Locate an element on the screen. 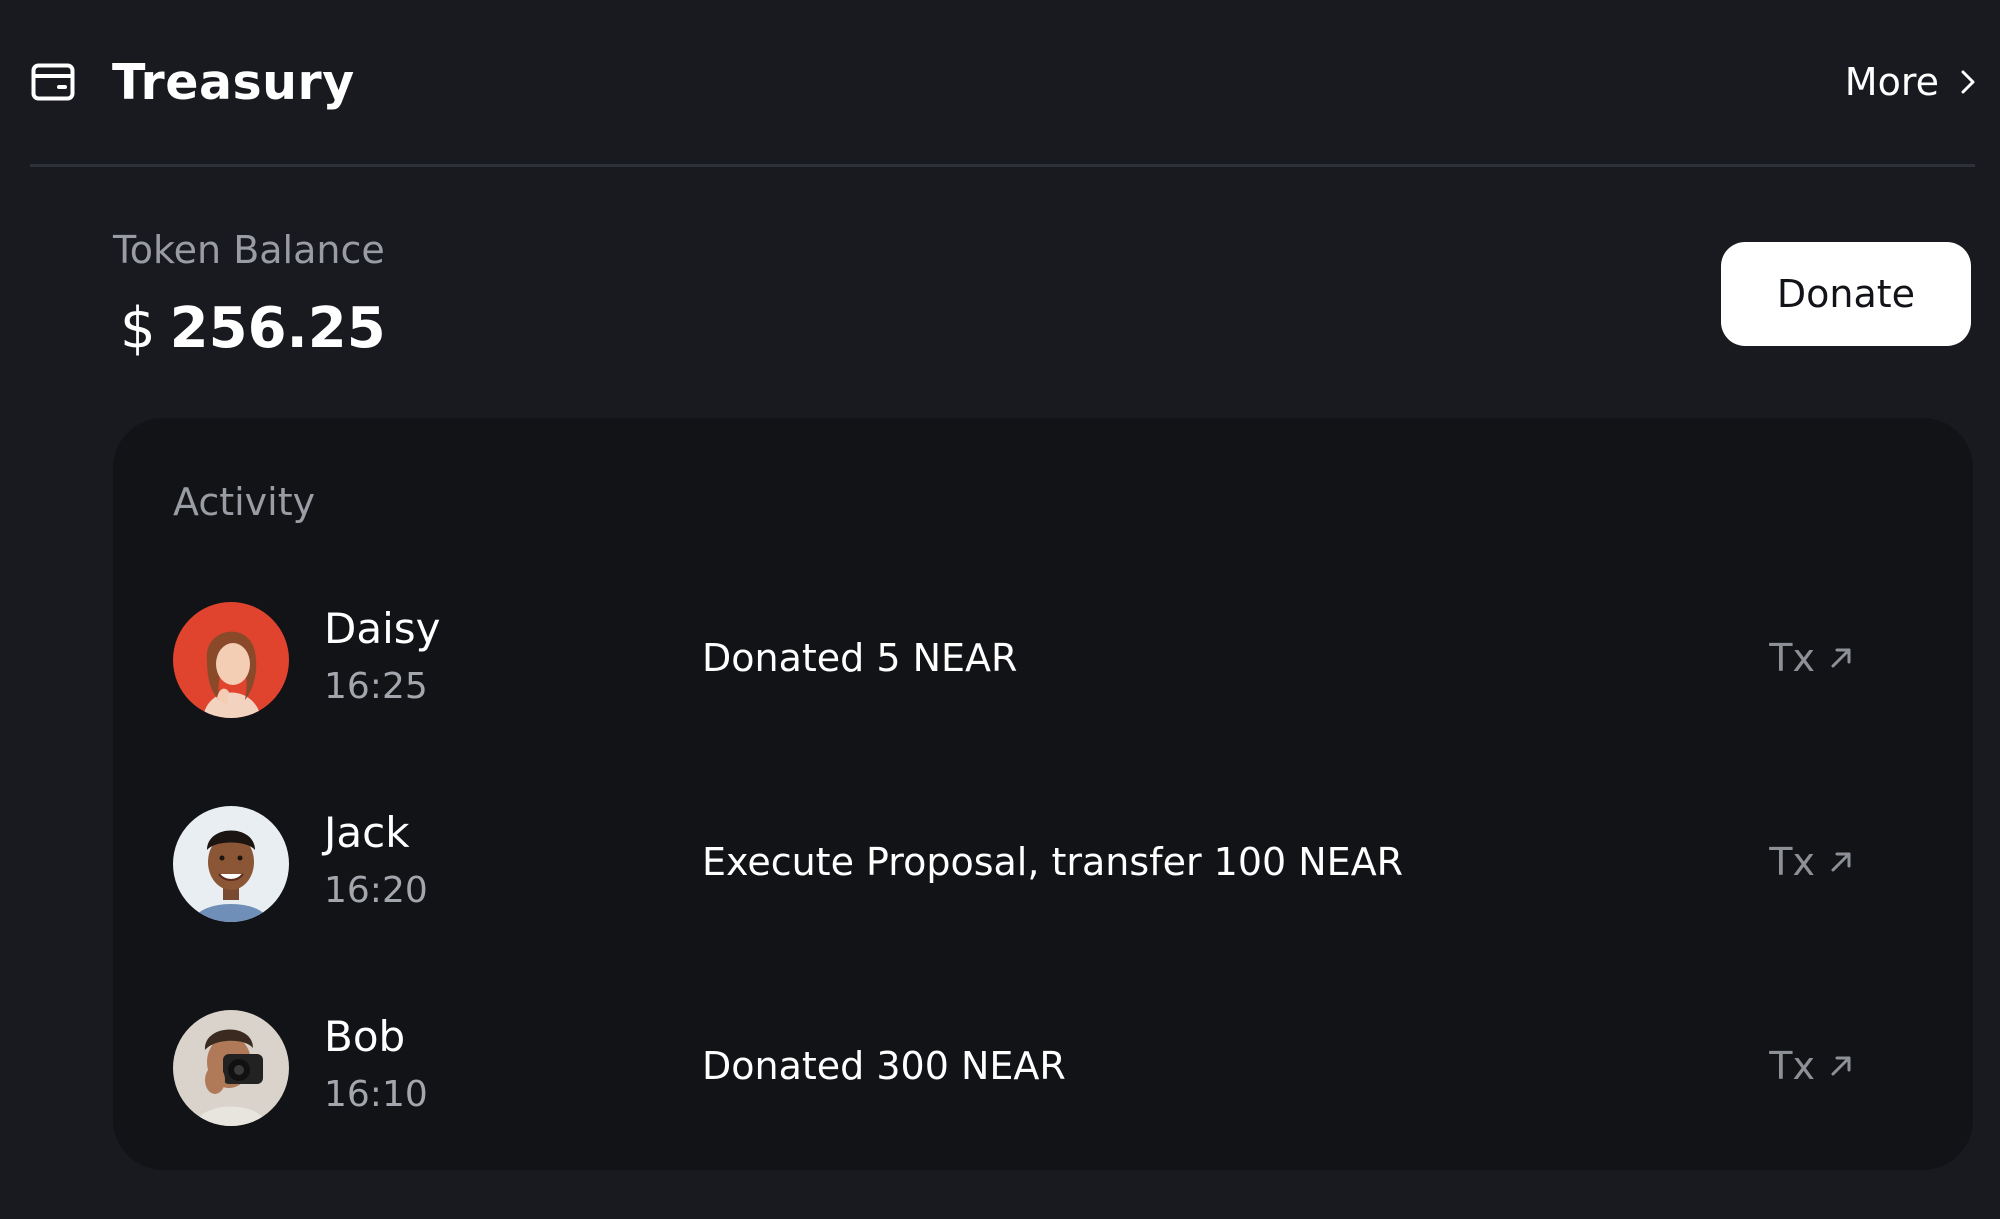 The width and height of the screenshot is (2000, 1219). activity-description: Donated 5 NEAR is located at coordinates (860, 658).